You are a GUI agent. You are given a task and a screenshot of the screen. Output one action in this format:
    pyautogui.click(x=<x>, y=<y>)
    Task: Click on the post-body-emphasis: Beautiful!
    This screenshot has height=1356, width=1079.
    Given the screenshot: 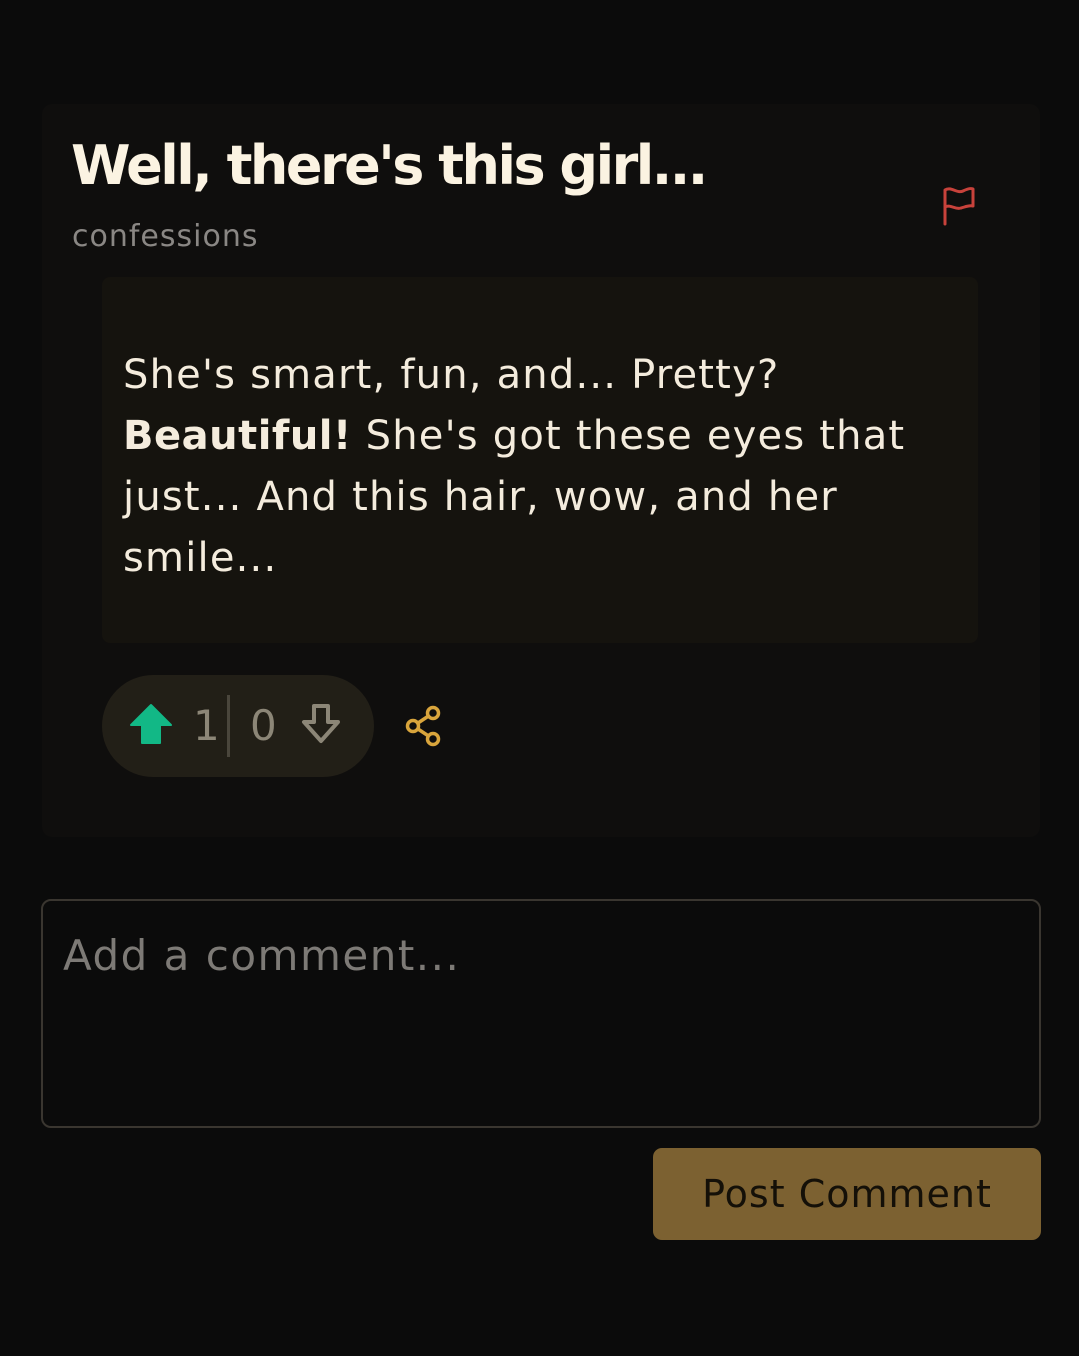 What is the action you would take?
    pyautogui.click(x=237, y=436)
    